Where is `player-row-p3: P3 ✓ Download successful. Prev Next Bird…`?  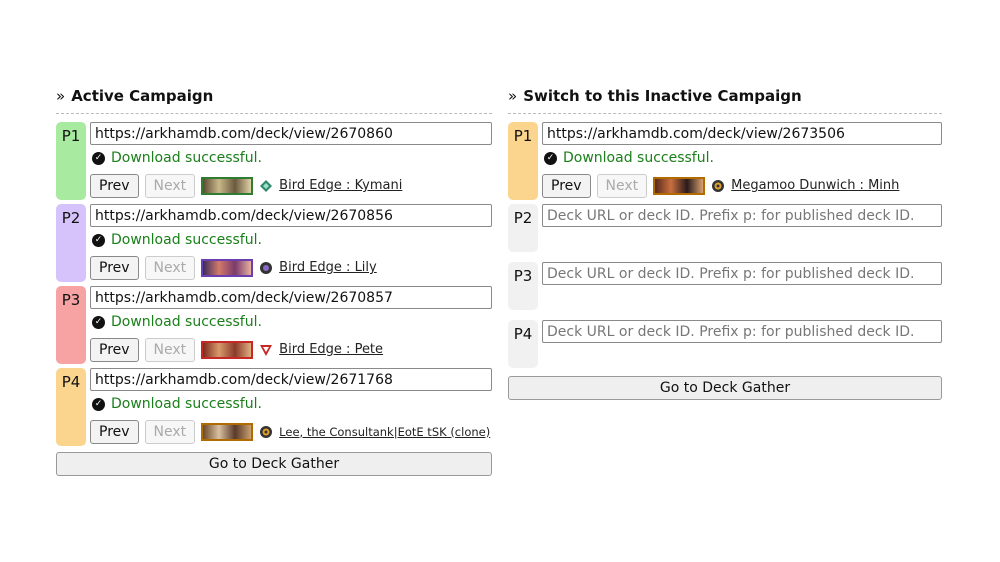
player-row-p3: P3 ✓ Download successful. Prev Next Bird… is located at coordinates (274, 325).